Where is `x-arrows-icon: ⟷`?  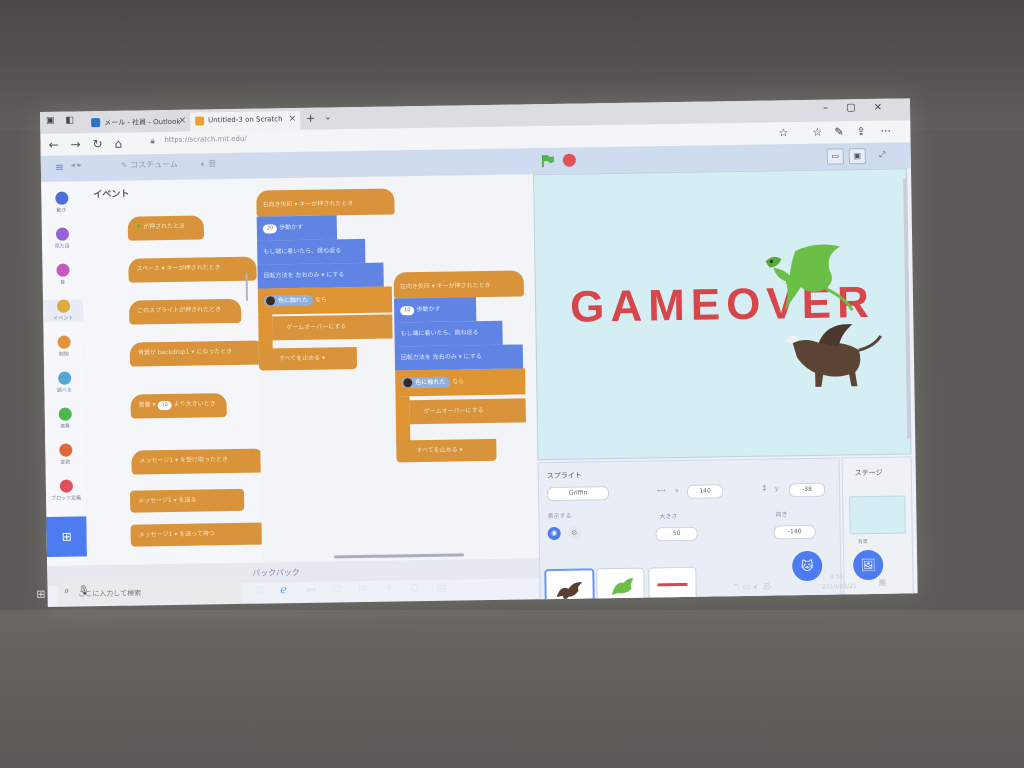 x-arrows-icon: ⟷ is located at coordinates (661, 491).